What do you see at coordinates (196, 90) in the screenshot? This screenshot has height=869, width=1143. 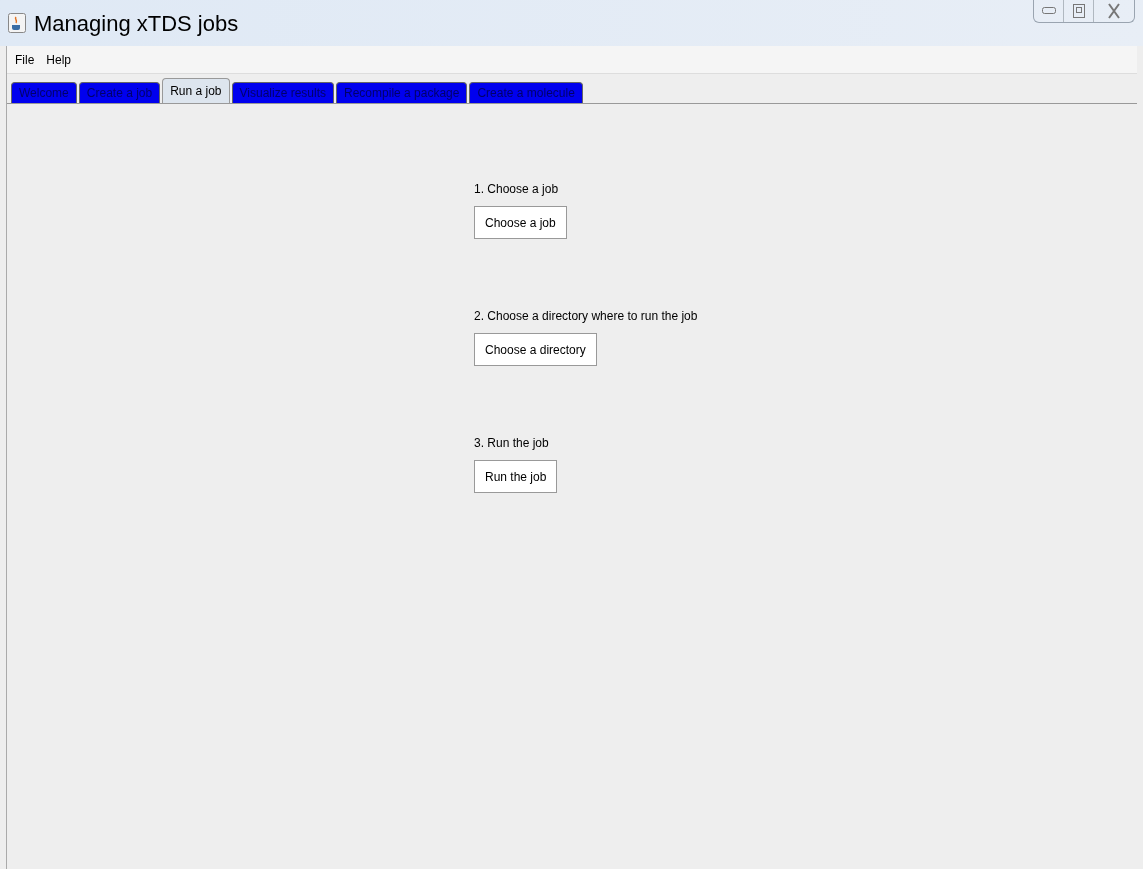 I see `tab: Run a job` at bounding box center [196, 90].